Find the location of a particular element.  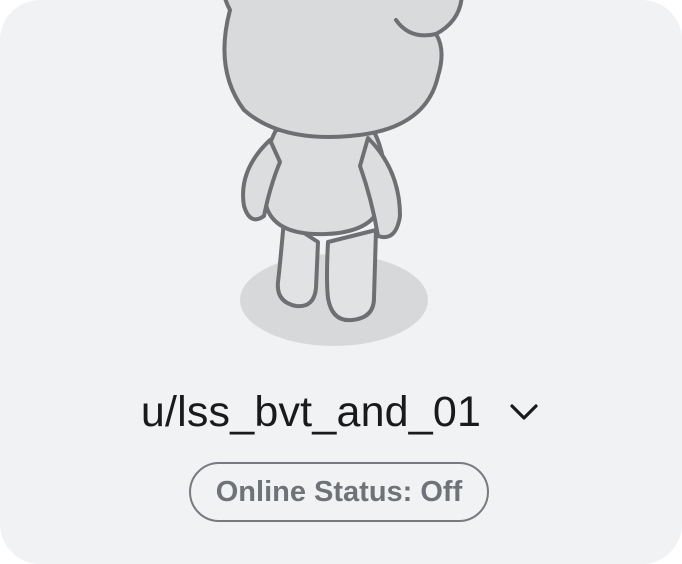

username-label: u/lss_bvt_and_01 is located at coordinates (311, 411).